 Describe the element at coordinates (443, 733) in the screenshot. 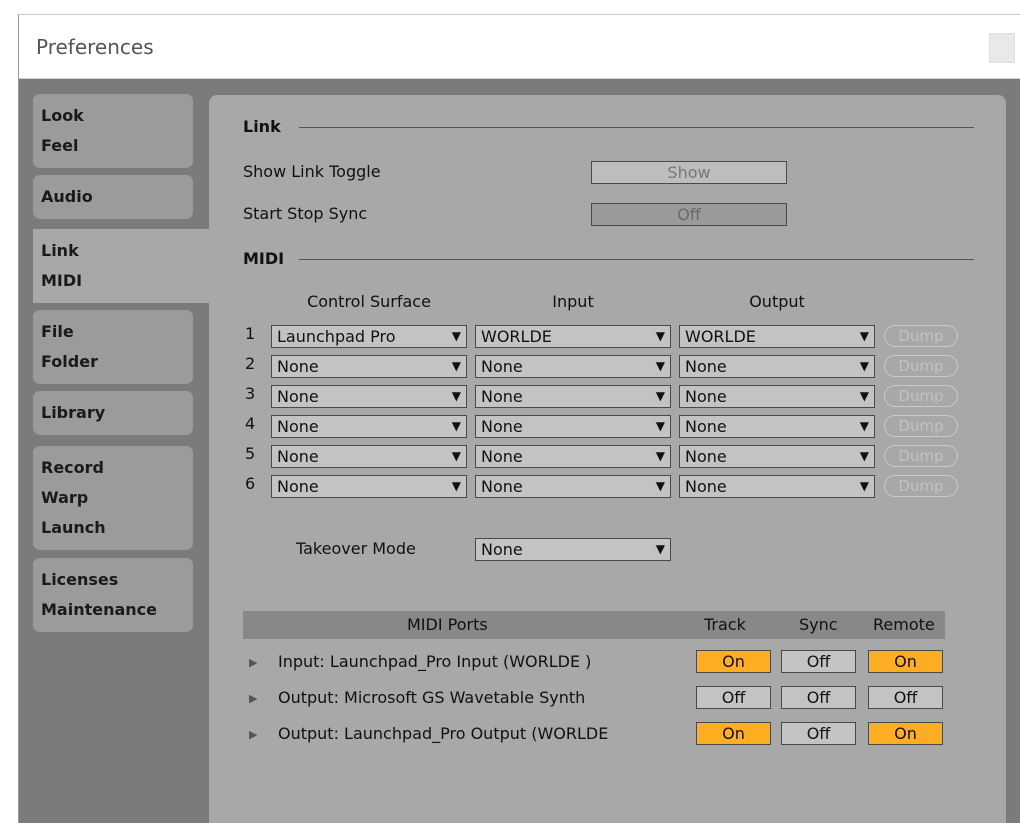

I see `port-label: Output: Launchpad_Pro Output (WORLDE` at that location.